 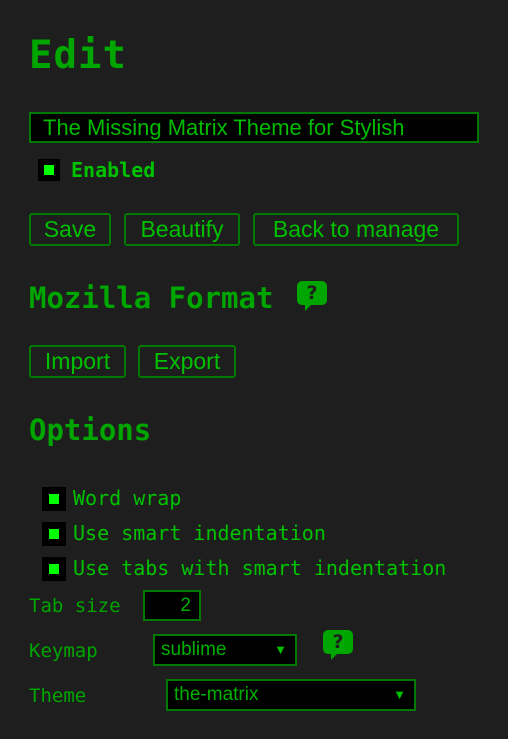 I want to click on keymap-help-icon: ?, so click(x=338, y=645).